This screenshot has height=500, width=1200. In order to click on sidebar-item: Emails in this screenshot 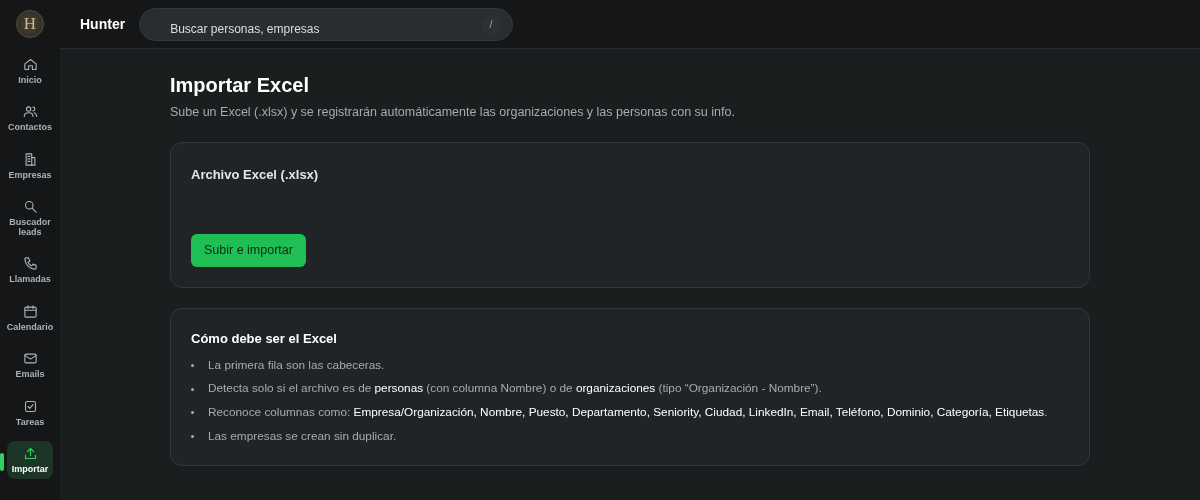, I will do `click(30, 365)`.